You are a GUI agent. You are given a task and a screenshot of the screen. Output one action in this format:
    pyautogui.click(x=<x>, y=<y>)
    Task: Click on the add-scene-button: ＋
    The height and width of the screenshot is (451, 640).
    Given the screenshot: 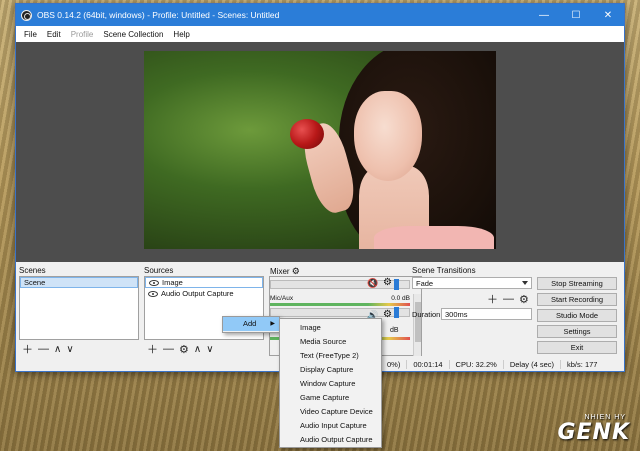 What is the action you would take?
    pyautogui.click(x=27, y=349)
    